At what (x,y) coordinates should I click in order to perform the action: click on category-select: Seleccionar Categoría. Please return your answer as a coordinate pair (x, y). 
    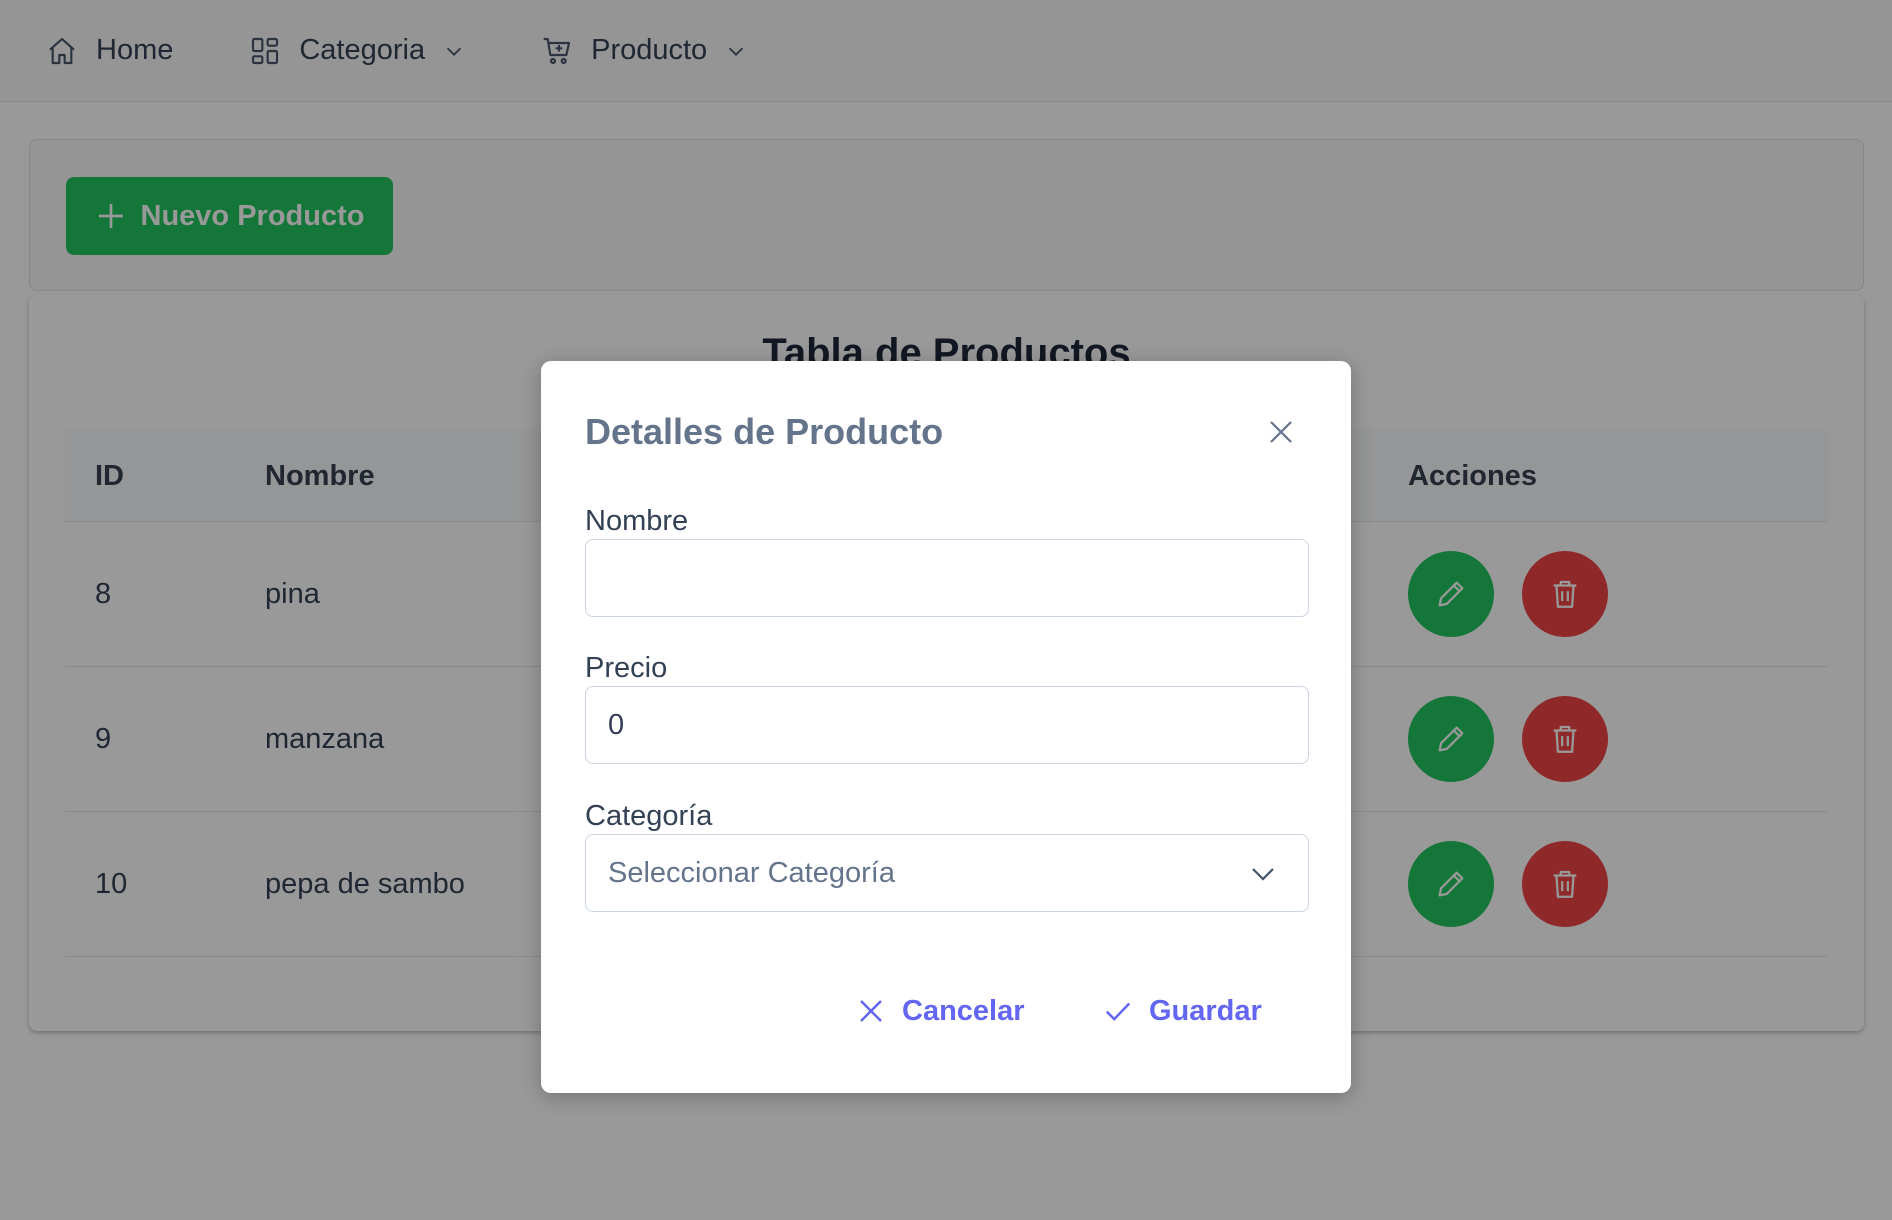
    Looking at the image, I should click on (947, 873).